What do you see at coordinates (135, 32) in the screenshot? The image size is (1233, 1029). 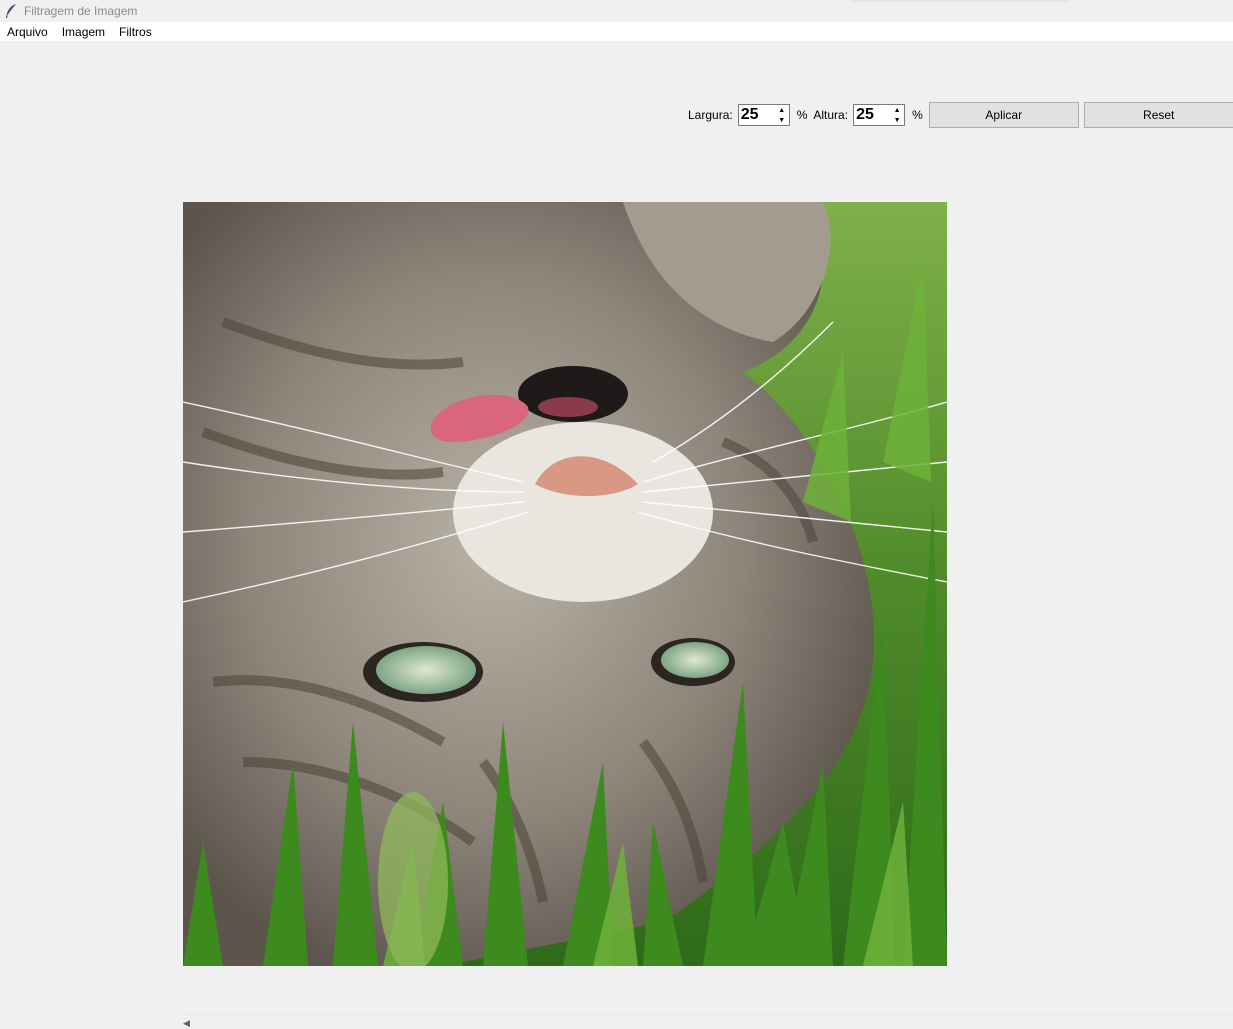 I see `menu-filtros: Filtros` at bounding box center [135, 32].